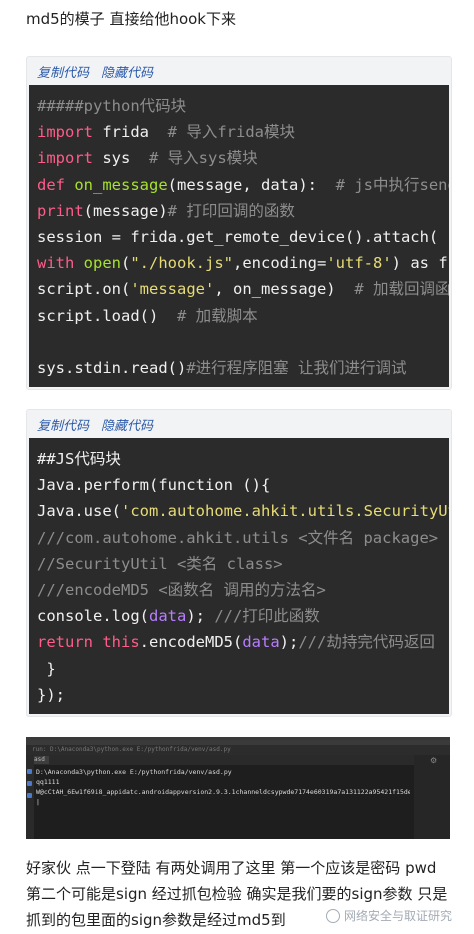 This screenshot has width=474, height=934. Describe the element at coordinates (121, 158) in the screenshot. I see `code-token: sys` at that location.